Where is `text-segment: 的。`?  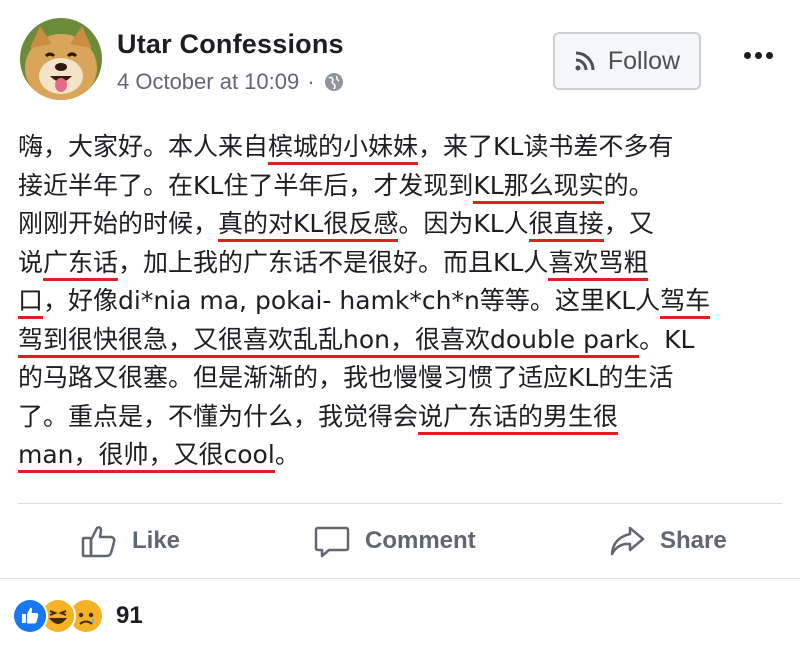
text-segment: 的。 is located at coordinates (628, 185).